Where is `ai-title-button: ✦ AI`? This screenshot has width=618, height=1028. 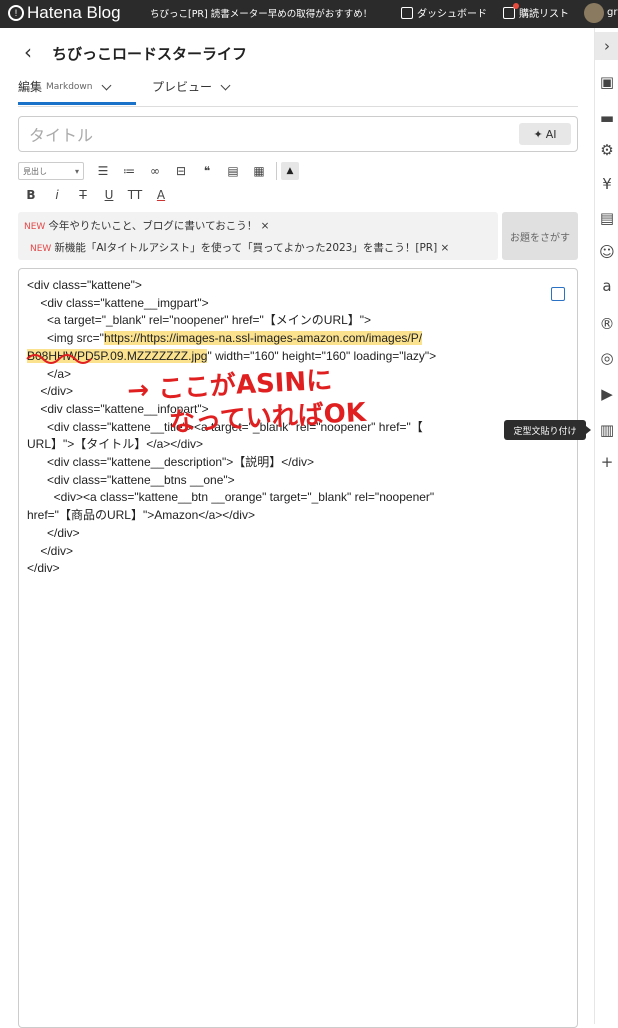
ai-title-button: ✦ AI is located at coordinates (545, 134).